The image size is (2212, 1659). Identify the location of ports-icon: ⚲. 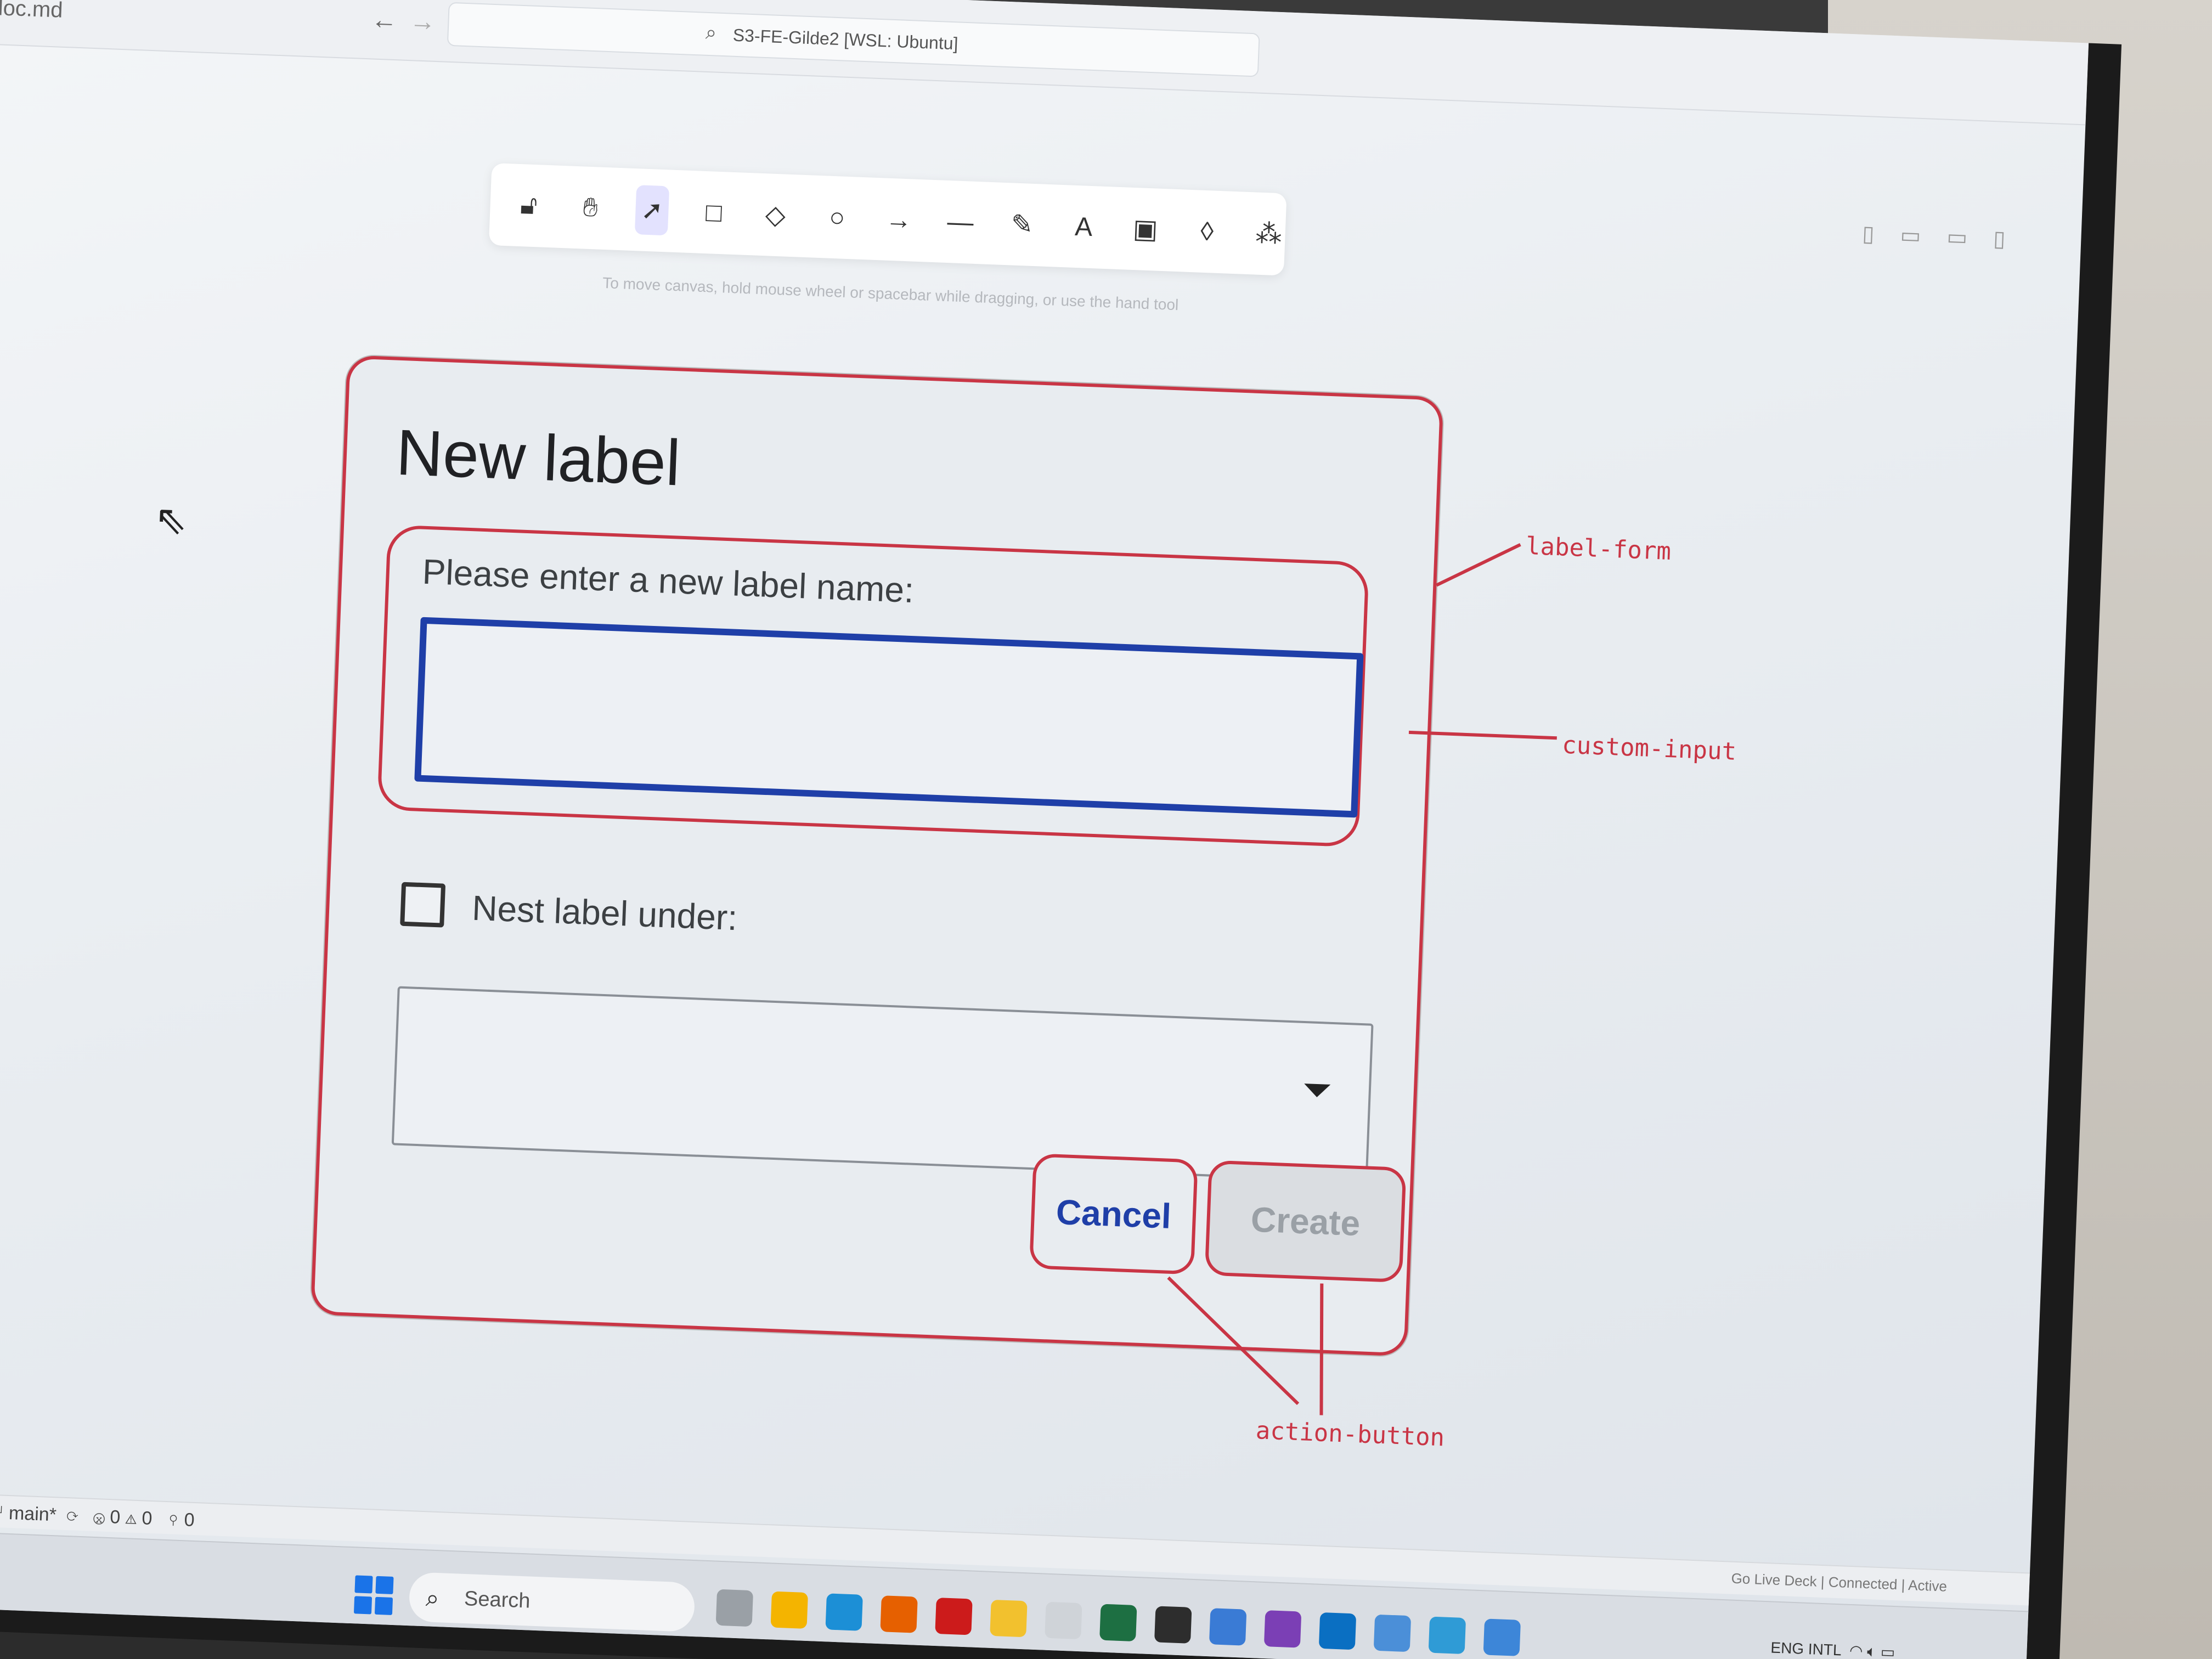
(173, 1520).